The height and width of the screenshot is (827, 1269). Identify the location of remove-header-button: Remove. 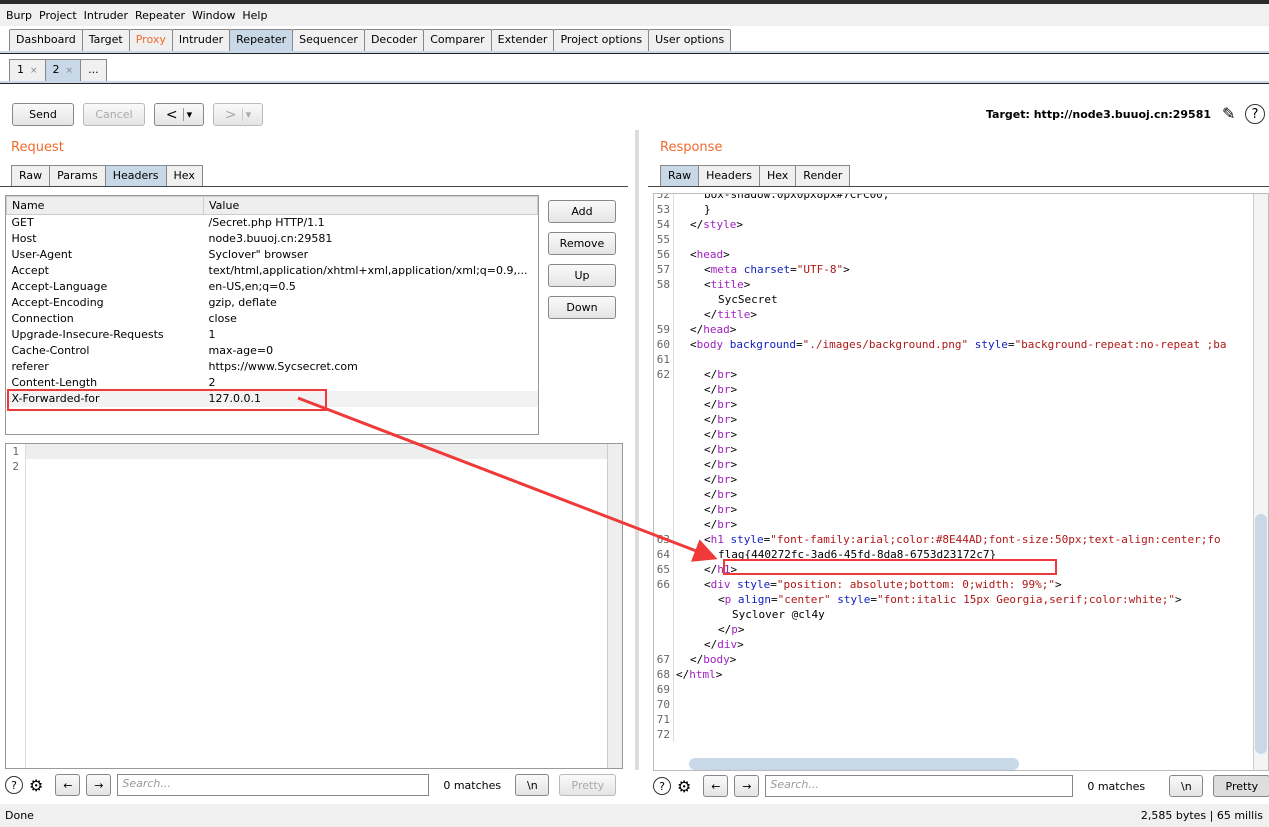
(582, 243).